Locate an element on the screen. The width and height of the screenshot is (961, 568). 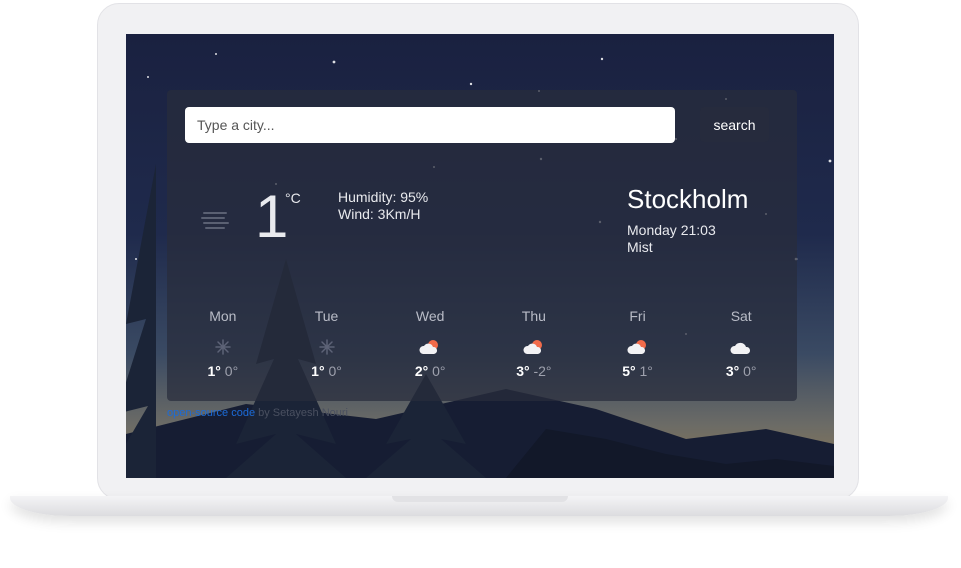
city-name: Stockholm is located at coordinates (688, 199).